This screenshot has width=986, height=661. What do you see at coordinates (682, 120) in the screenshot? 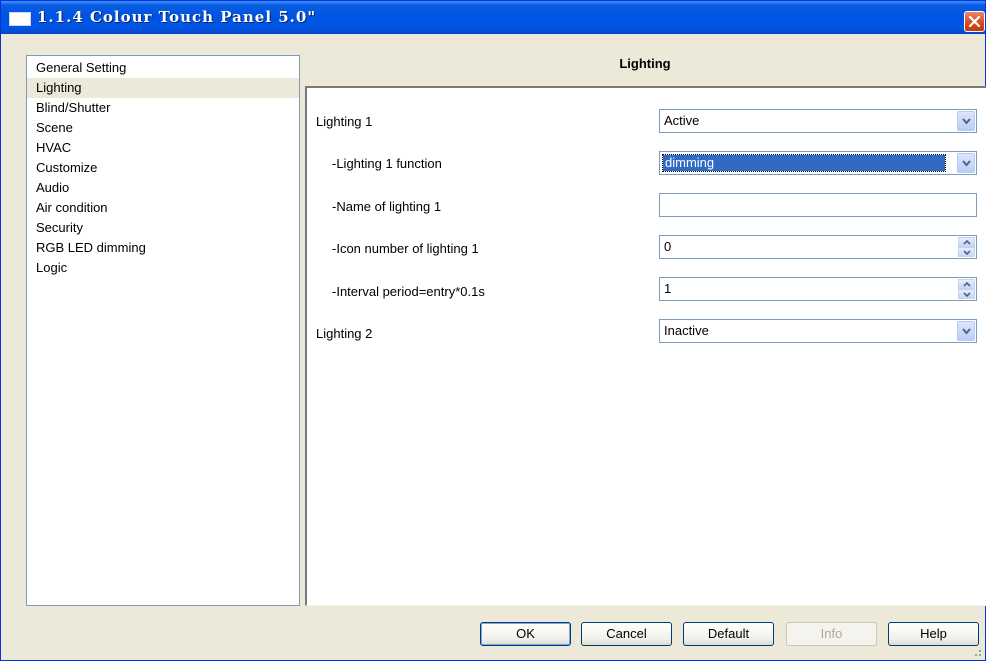
I see `lighting1-value: Active` at bounding box center [682, 120].